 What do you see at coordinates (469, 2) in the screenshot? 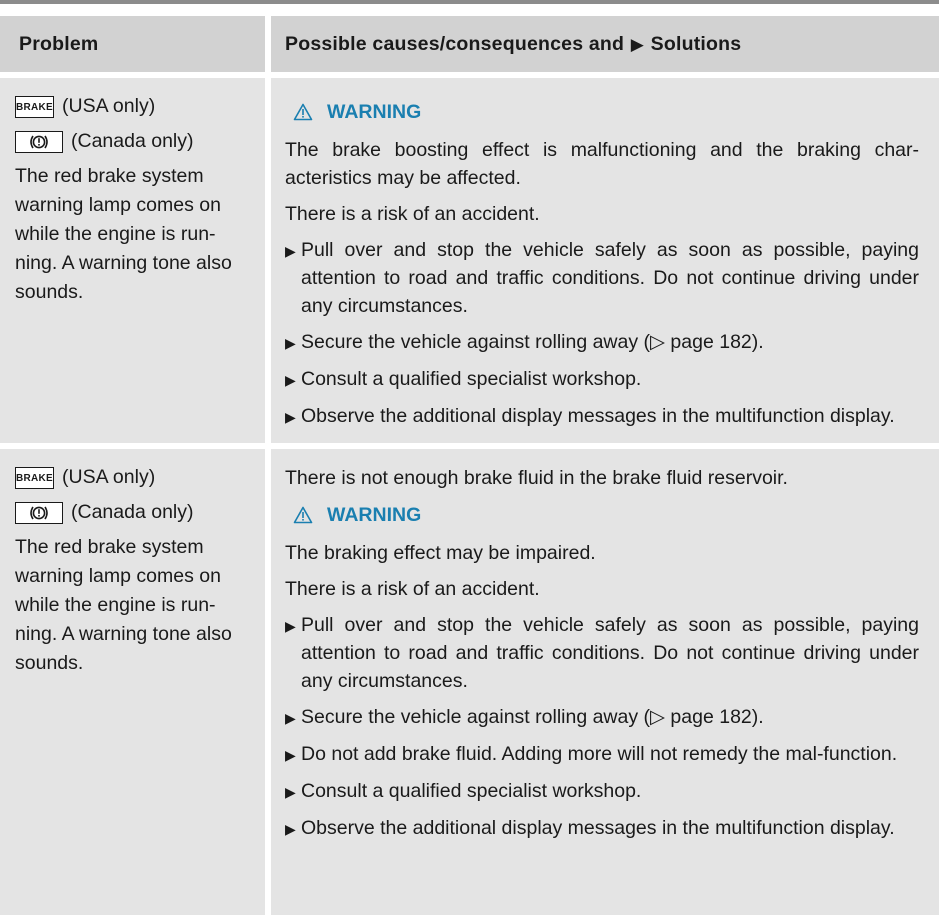
I see `top-divider` at bounding box center [469, 2].